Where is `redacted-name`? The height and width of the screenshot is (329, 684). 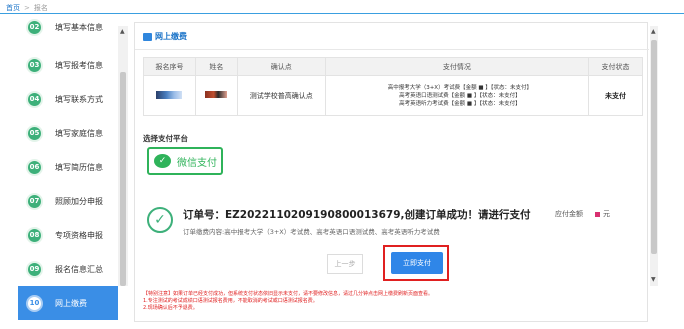 redacted-name is located at coordinates (216, 95).